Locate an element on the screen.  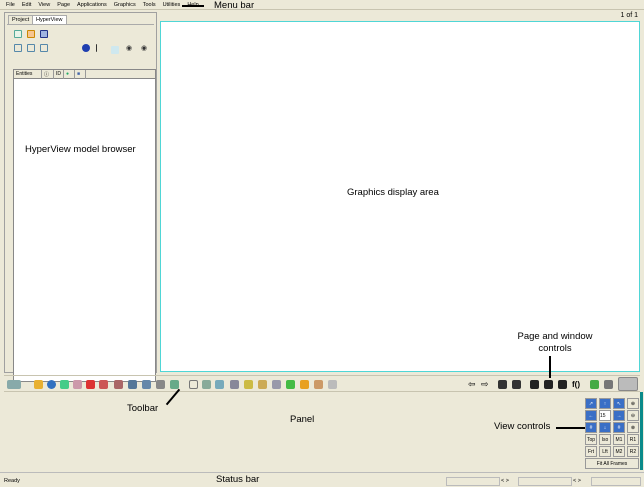
expand-icon is located at coordinates (18, 48).